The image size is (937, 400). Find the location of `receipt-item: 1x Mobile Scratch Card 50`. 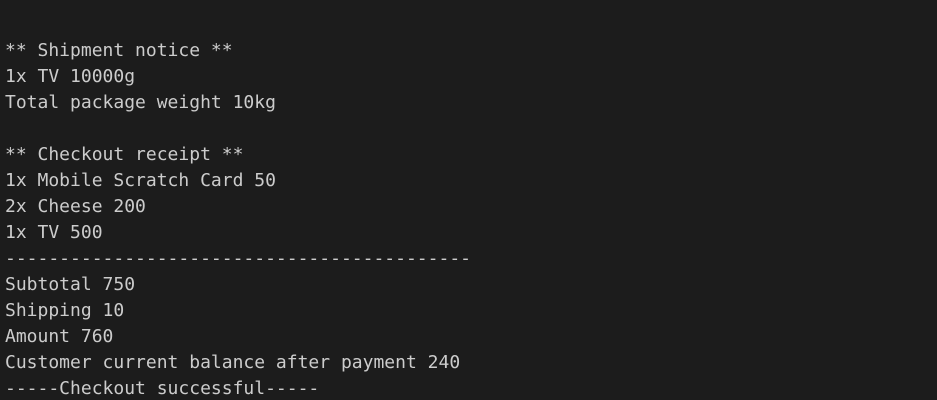

receipt-item: 1x Mobile Scratch Card 50 is located at coordinates (140, 180).